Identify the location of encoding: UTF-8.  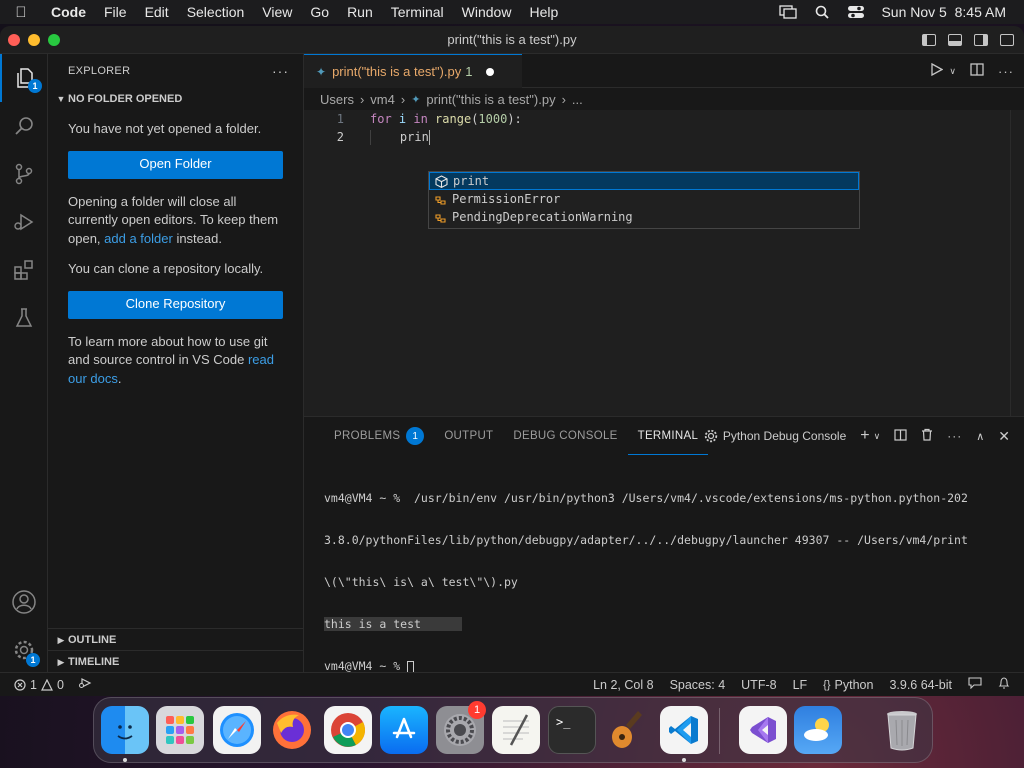
(758, 685).